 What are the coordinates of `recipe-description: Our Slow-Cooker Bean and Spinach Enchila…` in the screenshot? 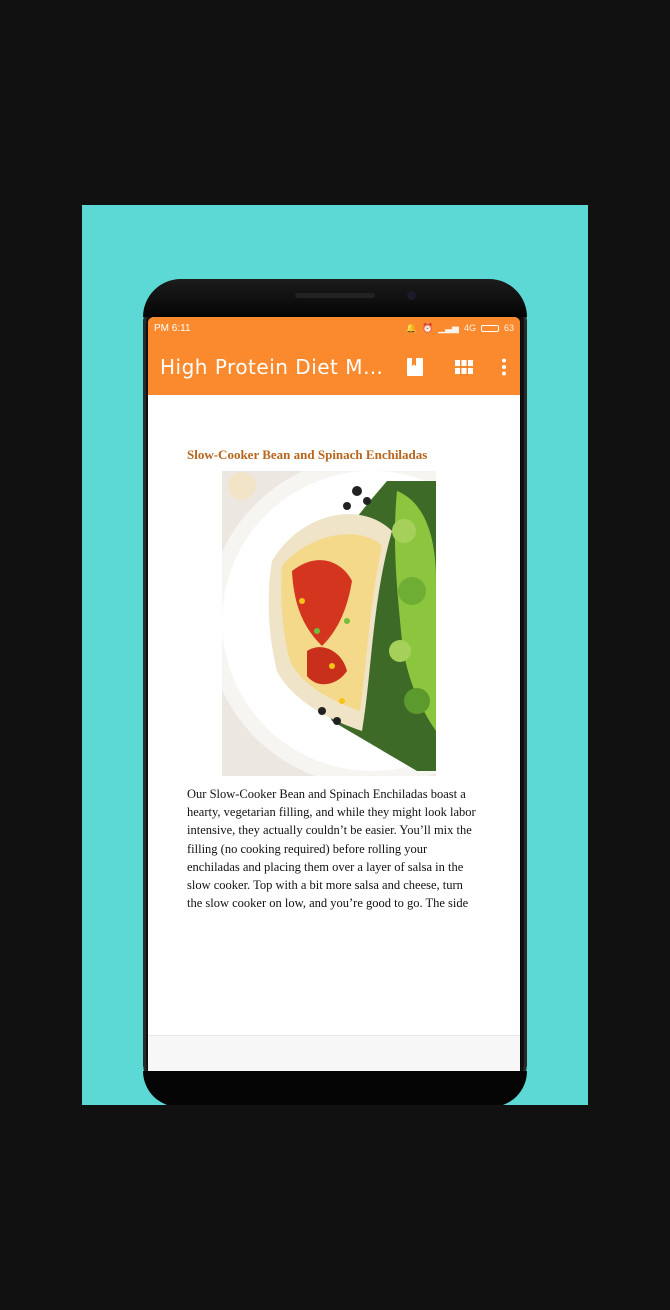 It's located at (332, 848).